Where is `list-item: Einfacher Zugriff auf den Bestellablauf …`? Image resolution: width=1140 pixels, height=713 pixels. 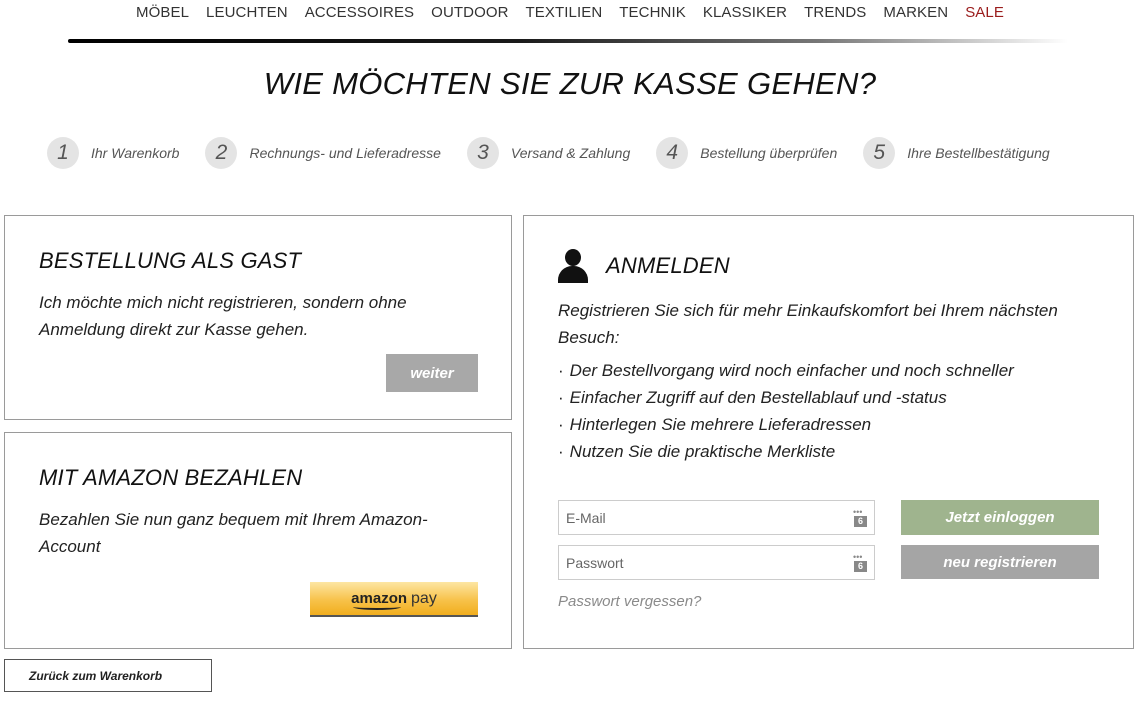
list-item: Einfacher Zugriff auf den Bestellablauf … is located at coordinates (786, 397).